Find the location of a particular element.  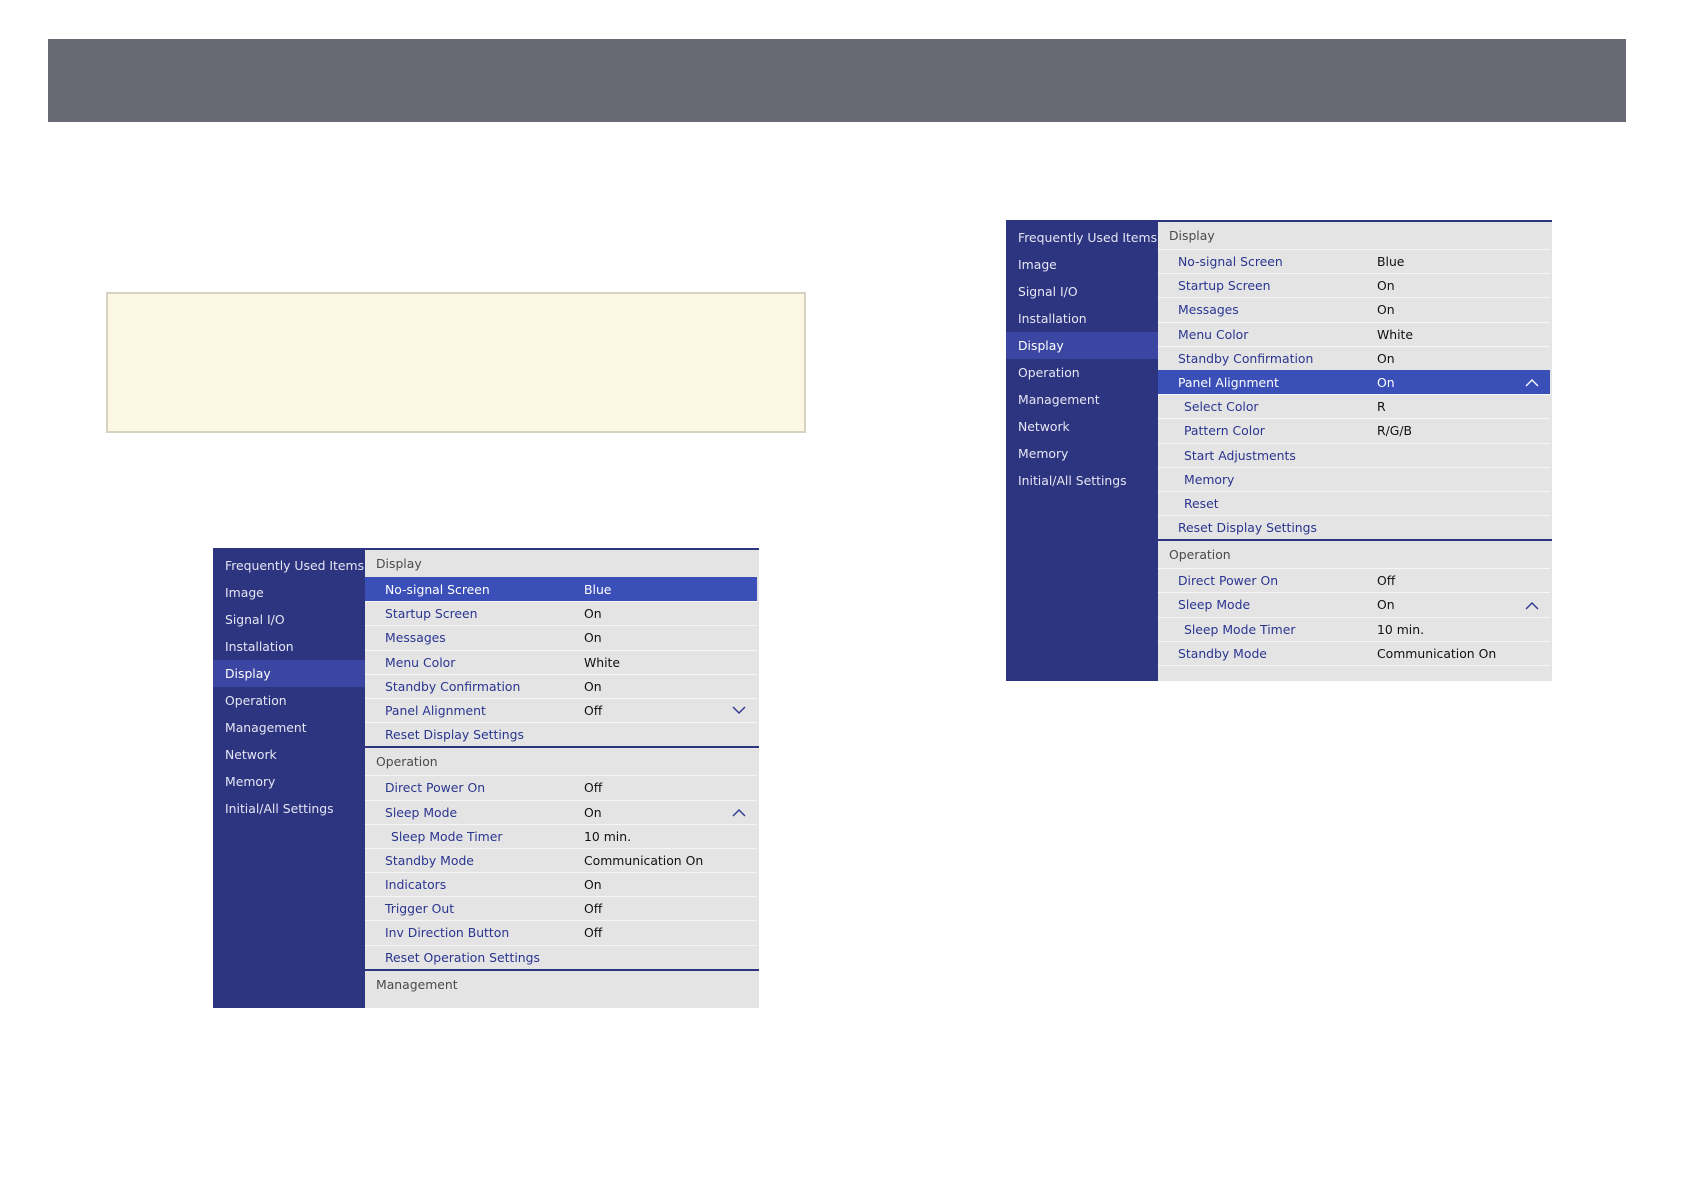

setting-label: No-signal Screen is located at coordinates (1230, 261).